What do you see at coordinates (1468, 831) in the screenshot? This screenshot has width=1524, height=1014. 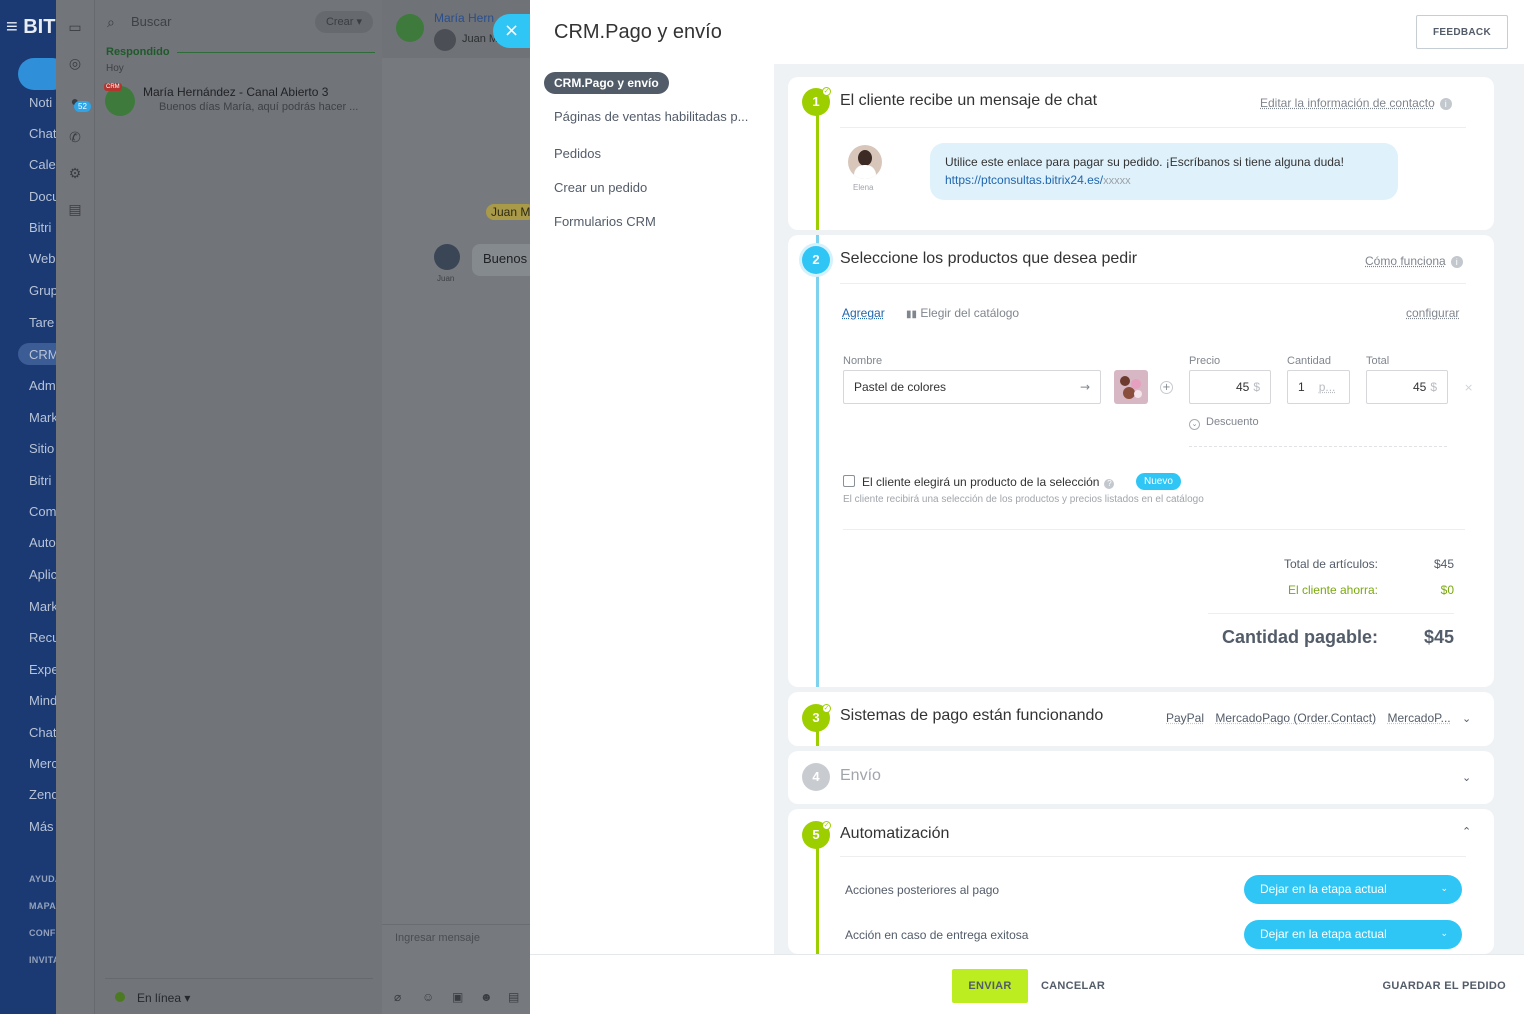 I see `chevron-up-icon: ⌃` at bounding box center [1468, 831].